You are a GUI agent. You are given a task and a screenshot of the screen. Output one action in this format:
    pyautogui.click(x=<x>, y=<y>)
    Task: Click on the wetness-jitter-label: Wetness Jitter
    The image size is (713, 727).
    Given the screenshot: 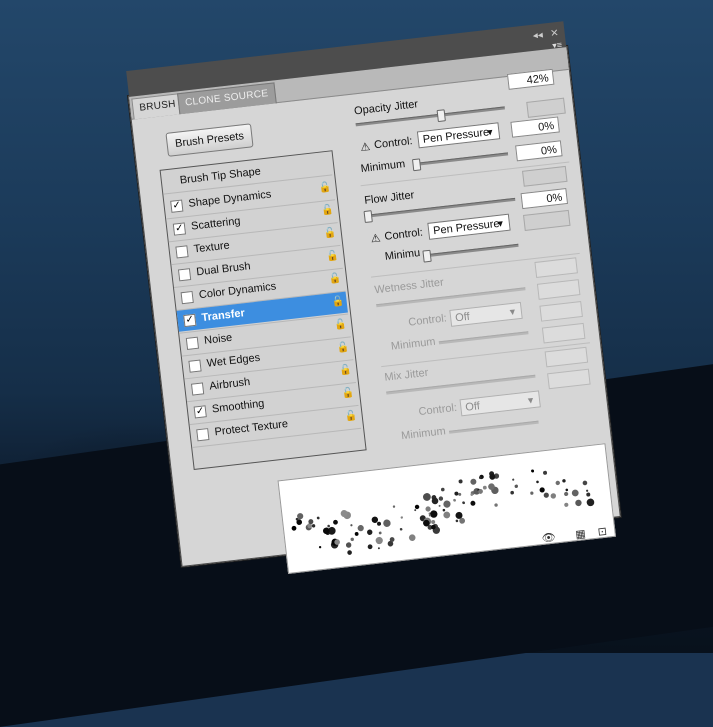 What is the action you would take?
    pyautogui.click(x=409, y=286)
    